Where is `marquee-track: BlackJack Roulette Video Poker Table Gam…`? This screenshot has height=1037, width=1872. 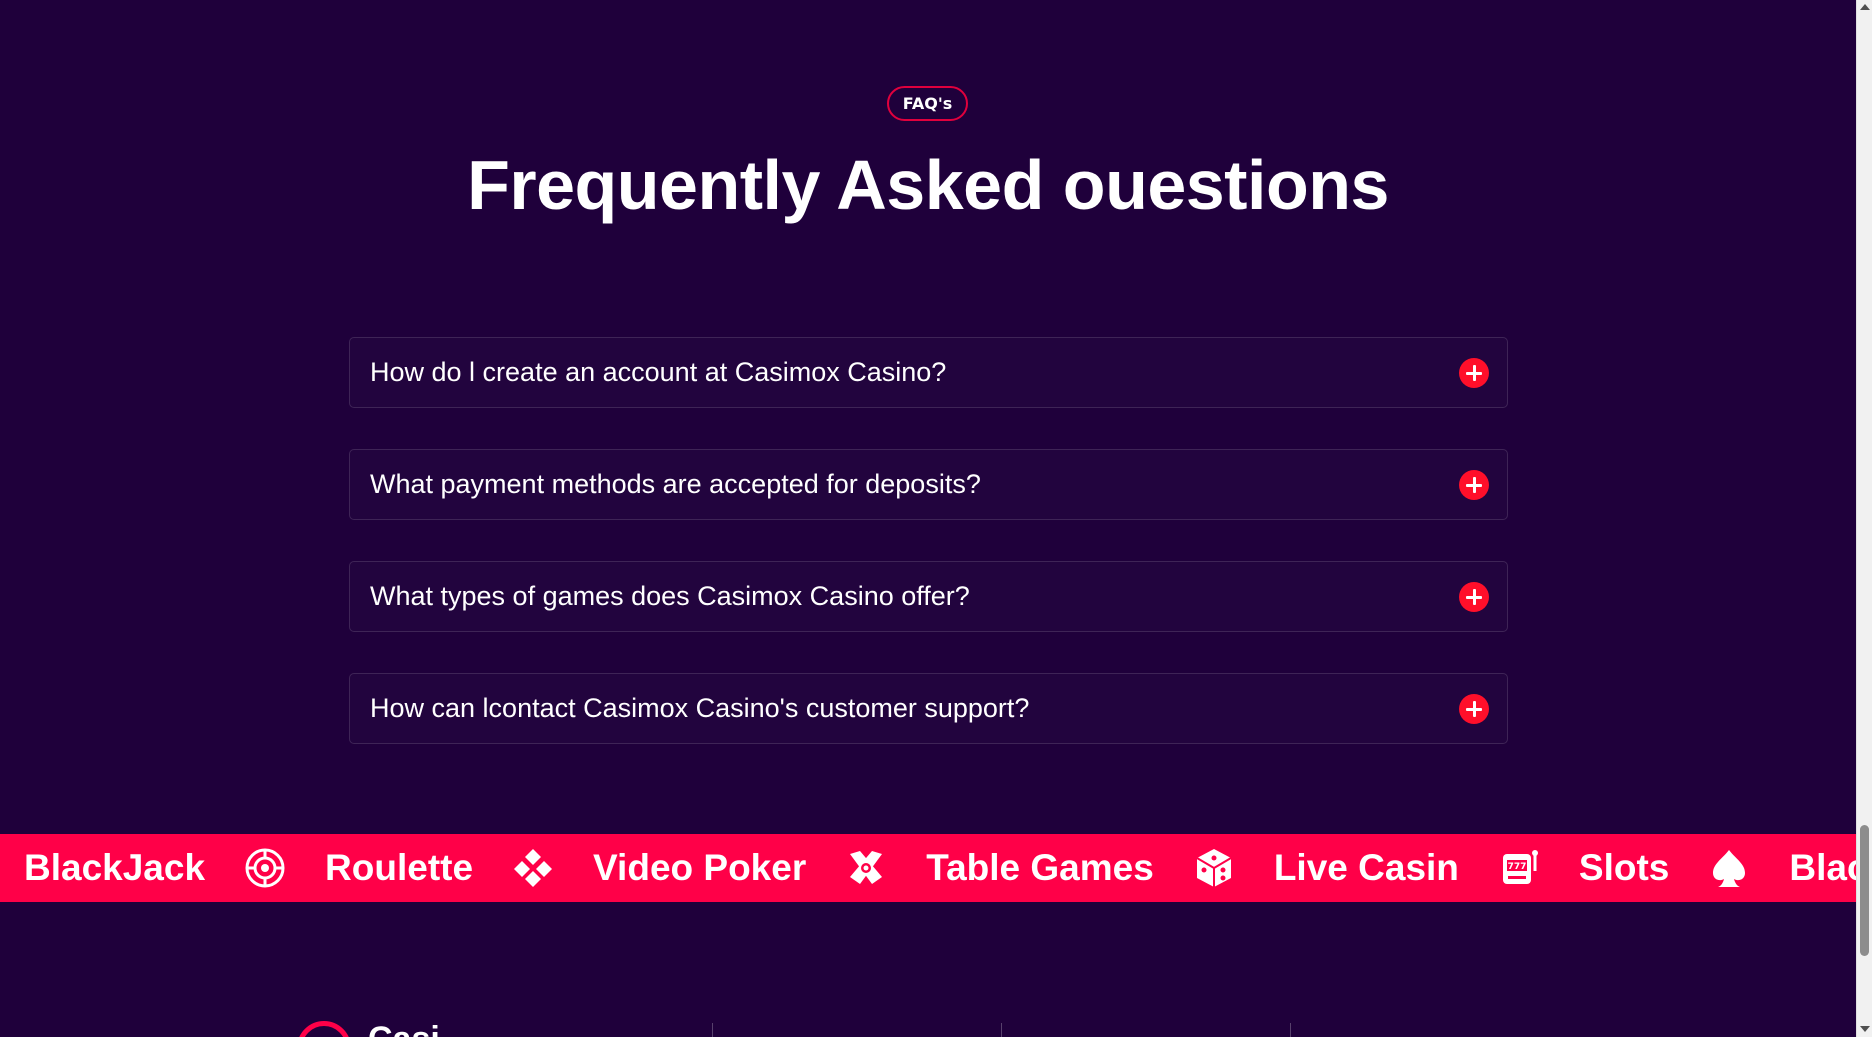
marquee-track: BlackJack Roulette Video Poker Table Gam… is located at coordinates (940, 868).